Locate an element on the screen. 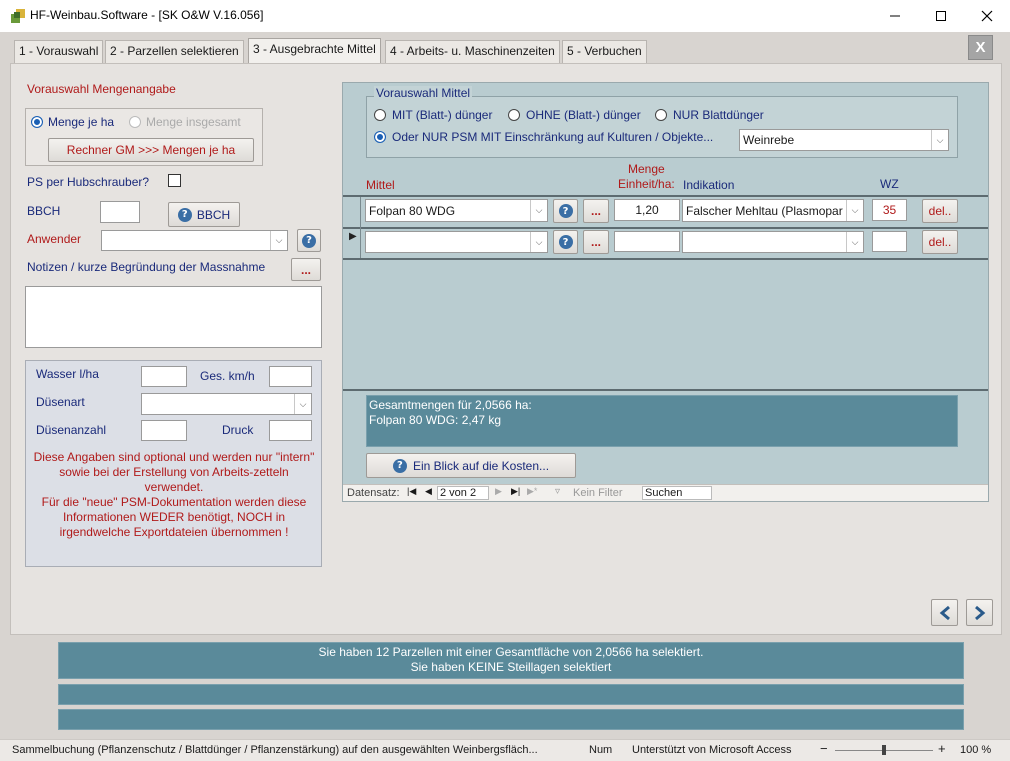 Image resolution: width=1010 pixels, height=761 pixels. column-header-wz: WZ is located at coordinates (889, 184).